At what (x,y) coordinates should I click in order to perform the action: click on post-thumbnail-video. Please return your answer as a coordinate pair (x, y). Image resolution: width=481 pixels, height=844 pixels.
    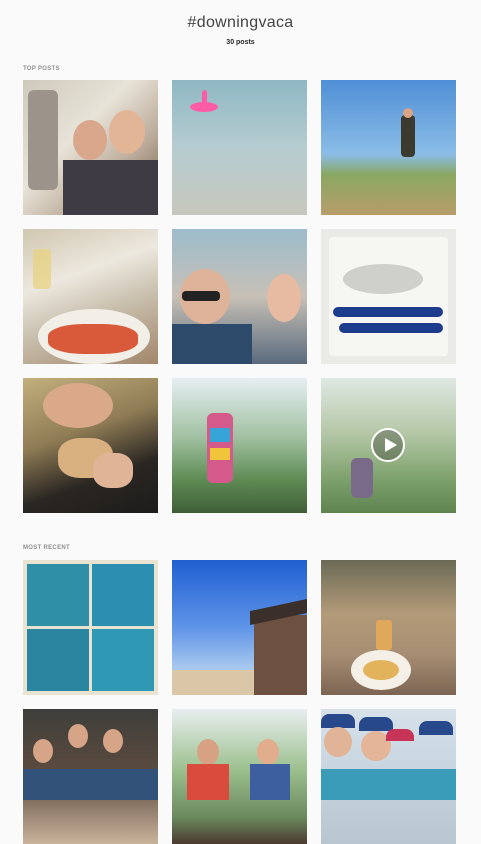
    Looking at the image, I should click on (388, 445).